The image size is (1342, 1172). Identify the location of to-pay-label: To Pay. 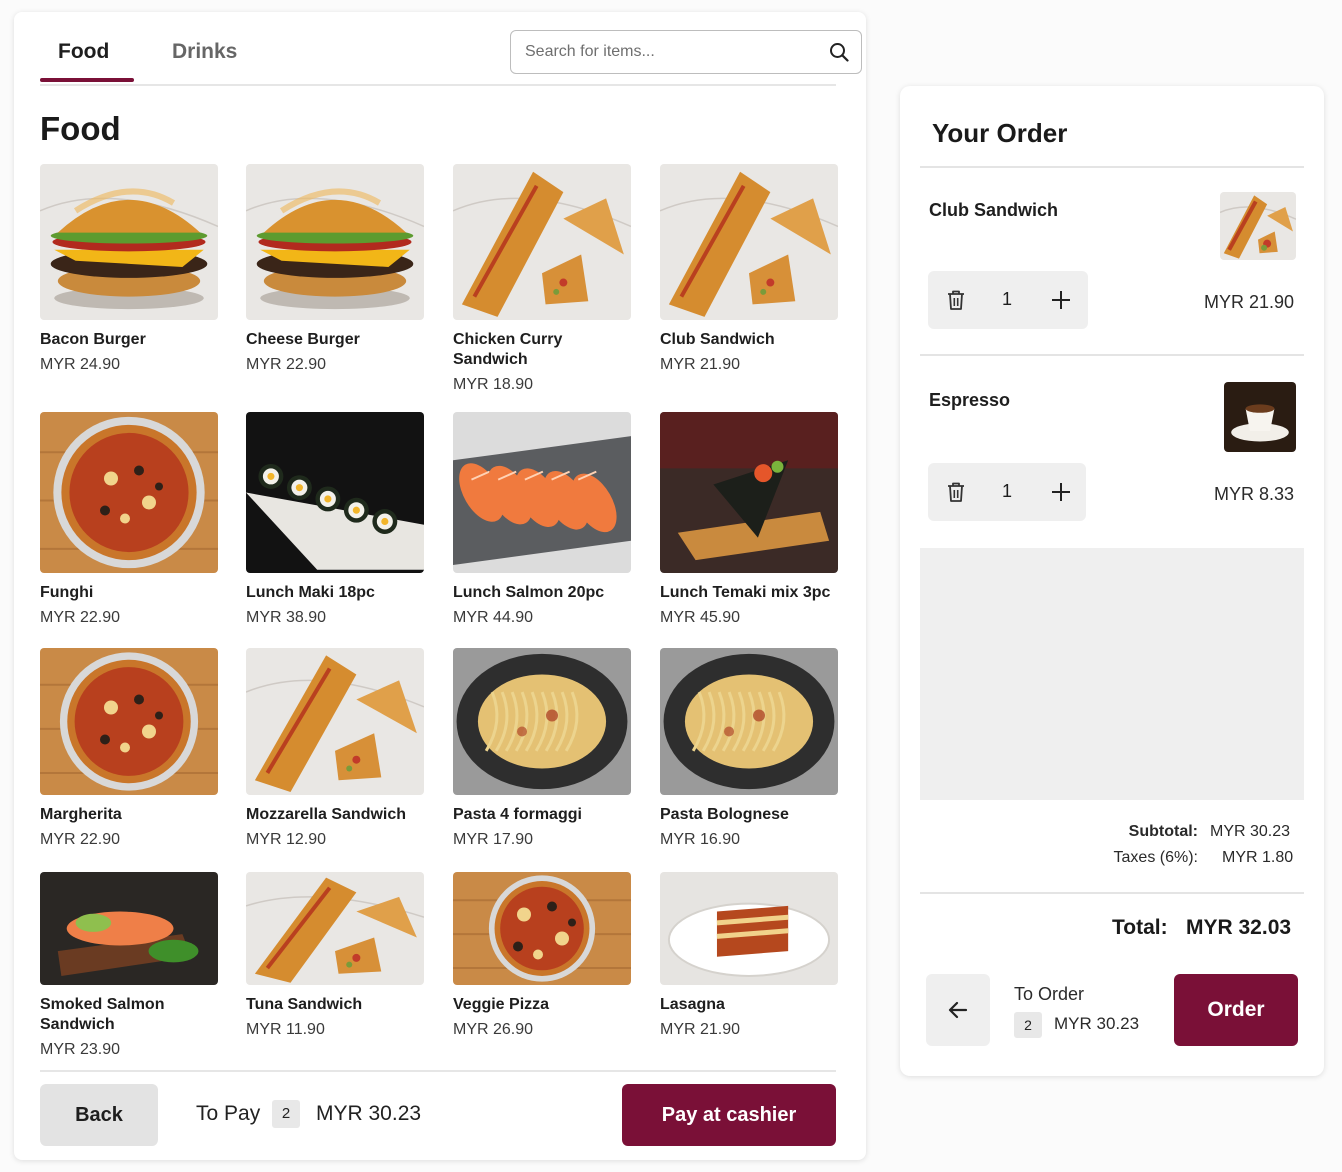
(228, 1113).